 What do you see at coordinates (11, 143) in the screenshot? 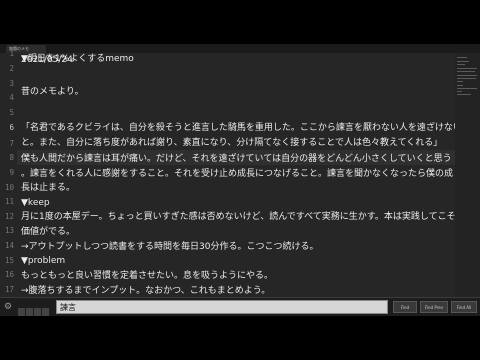
I see `line-number: 7` at bounding box center [11, 143].